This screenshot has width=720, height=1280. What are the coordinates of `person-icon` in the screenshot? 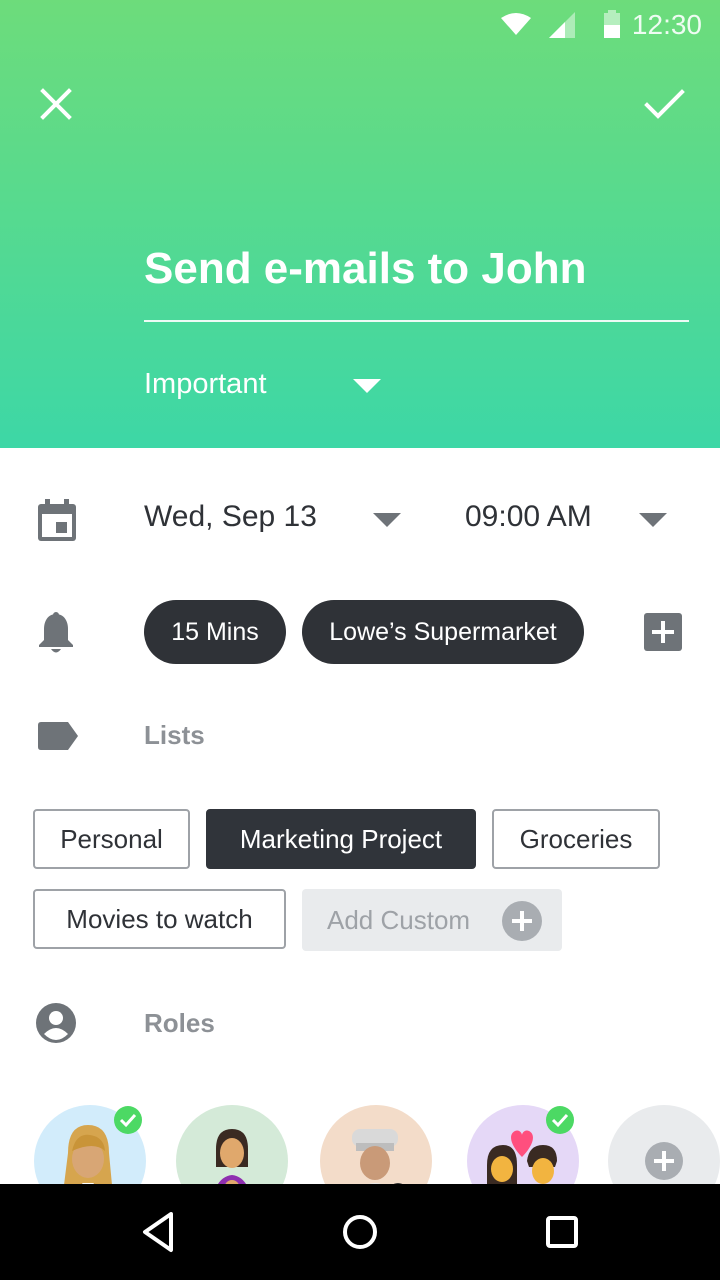 It's located at (56, 1023).